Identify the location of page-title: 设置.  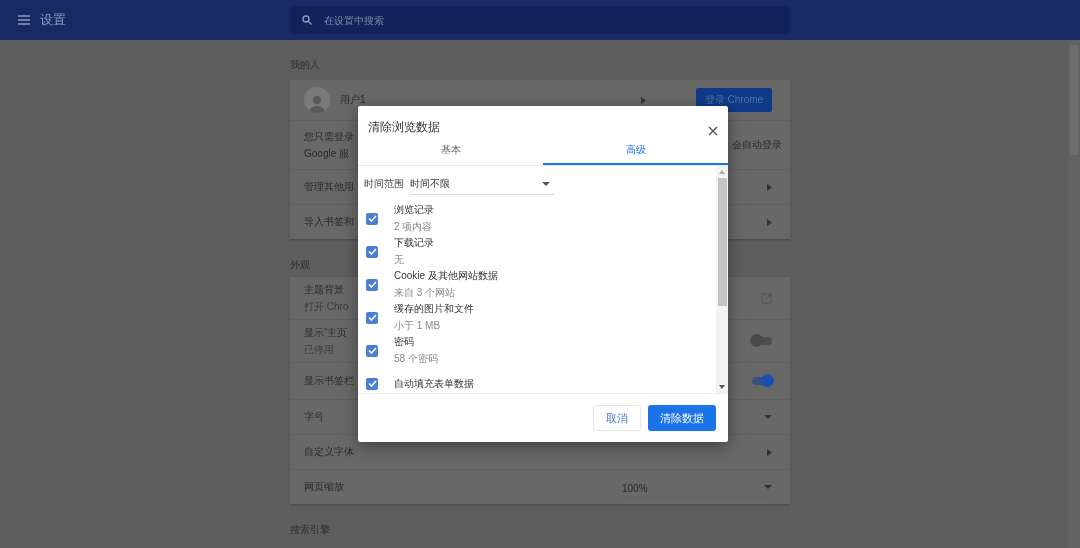
(53, 20).